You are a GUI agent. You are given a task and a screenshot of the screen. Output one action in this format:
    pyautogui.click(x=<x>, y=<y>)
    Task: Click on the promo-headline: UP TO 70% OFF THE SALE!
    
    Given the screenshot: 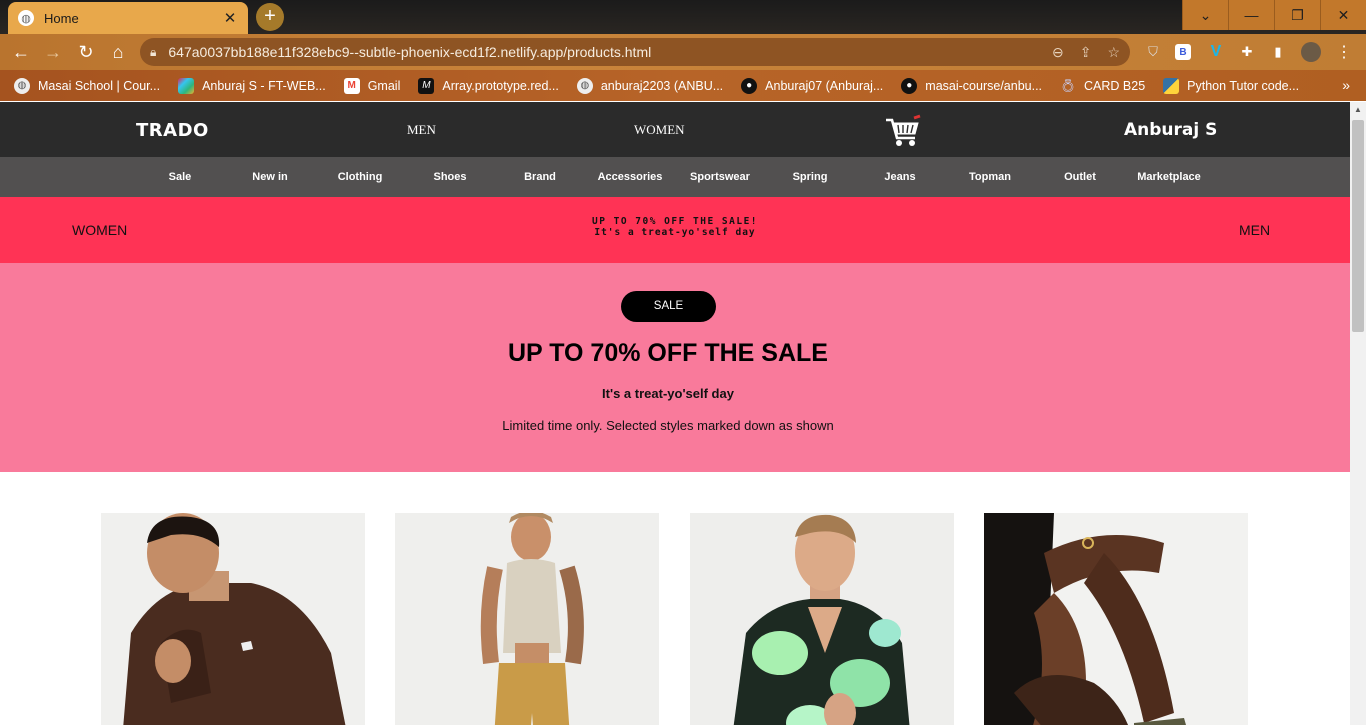 What is the action you would take?
    pyautogui.click(x=675, y=221)
    